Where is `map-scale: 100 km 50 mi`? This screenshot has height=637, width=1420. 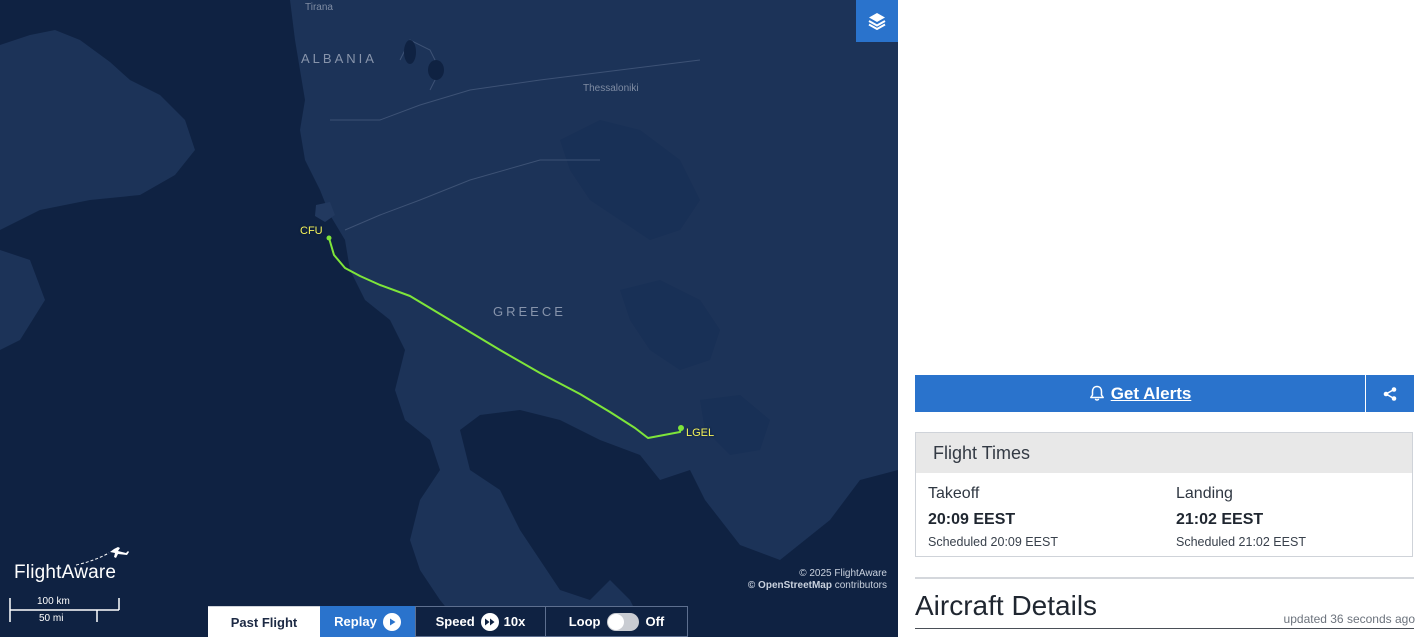
map-scale: 100 km 50 mi is located at coordinates (65, 610).